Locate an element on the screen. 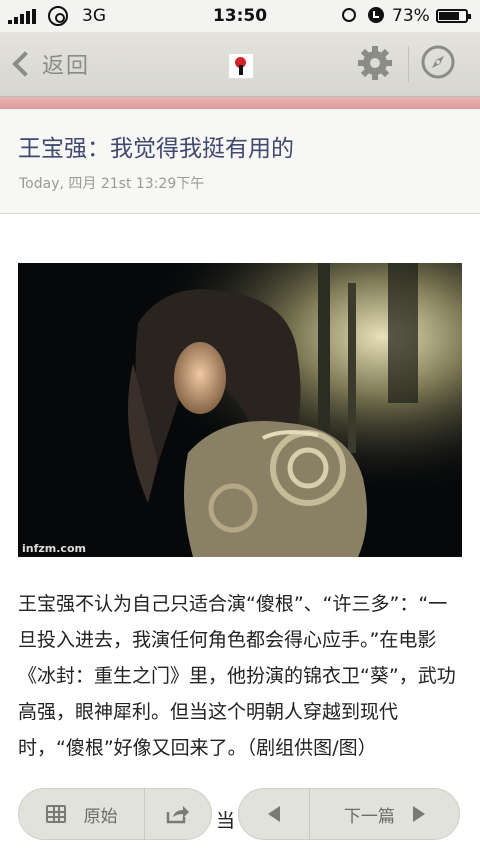  article-header: 王宝强：我觉得我挺有用的 Today, 四月 21st 13:29下午 is located at coordinates (240, 161).